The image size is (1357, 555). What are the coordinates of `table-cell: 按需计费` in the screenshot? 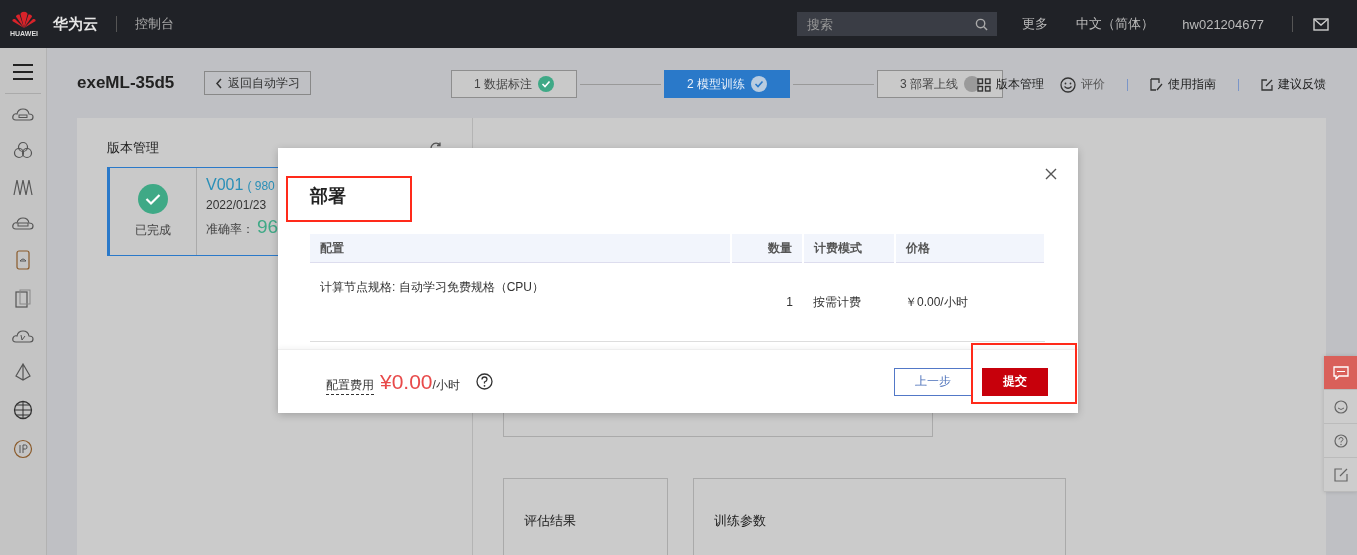 It's located at (849, 302).